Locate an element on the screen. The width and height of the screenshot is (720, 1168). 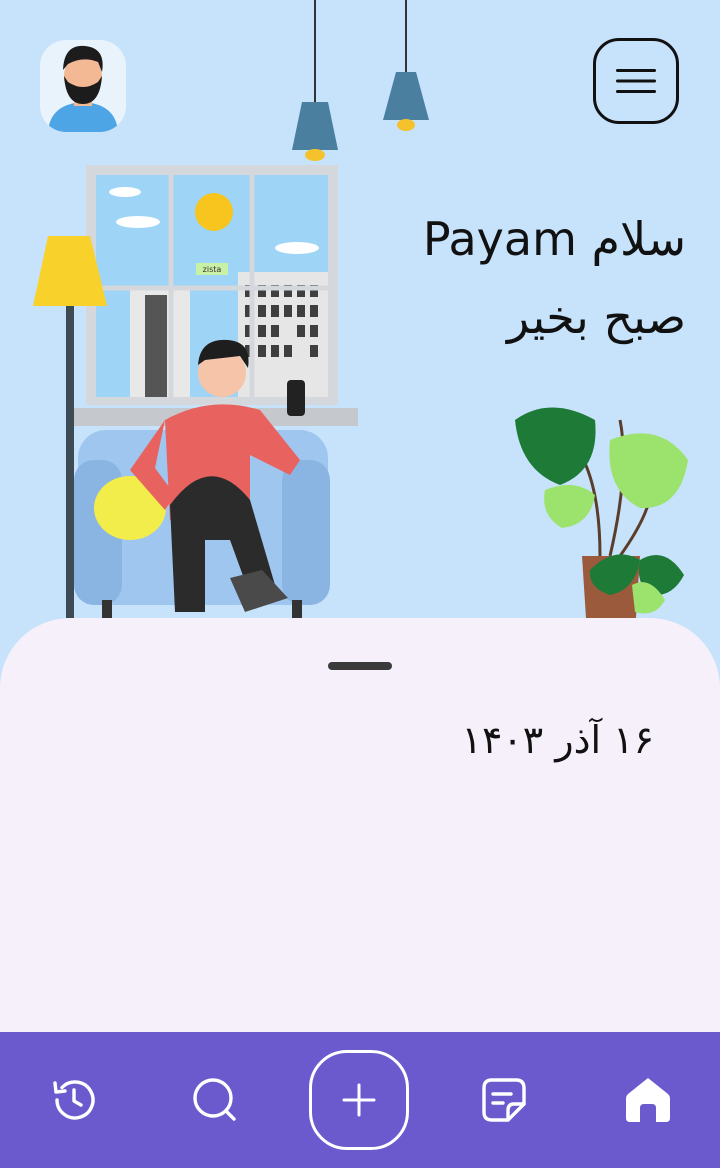
add-icon is located at coordinates (359, 1100).